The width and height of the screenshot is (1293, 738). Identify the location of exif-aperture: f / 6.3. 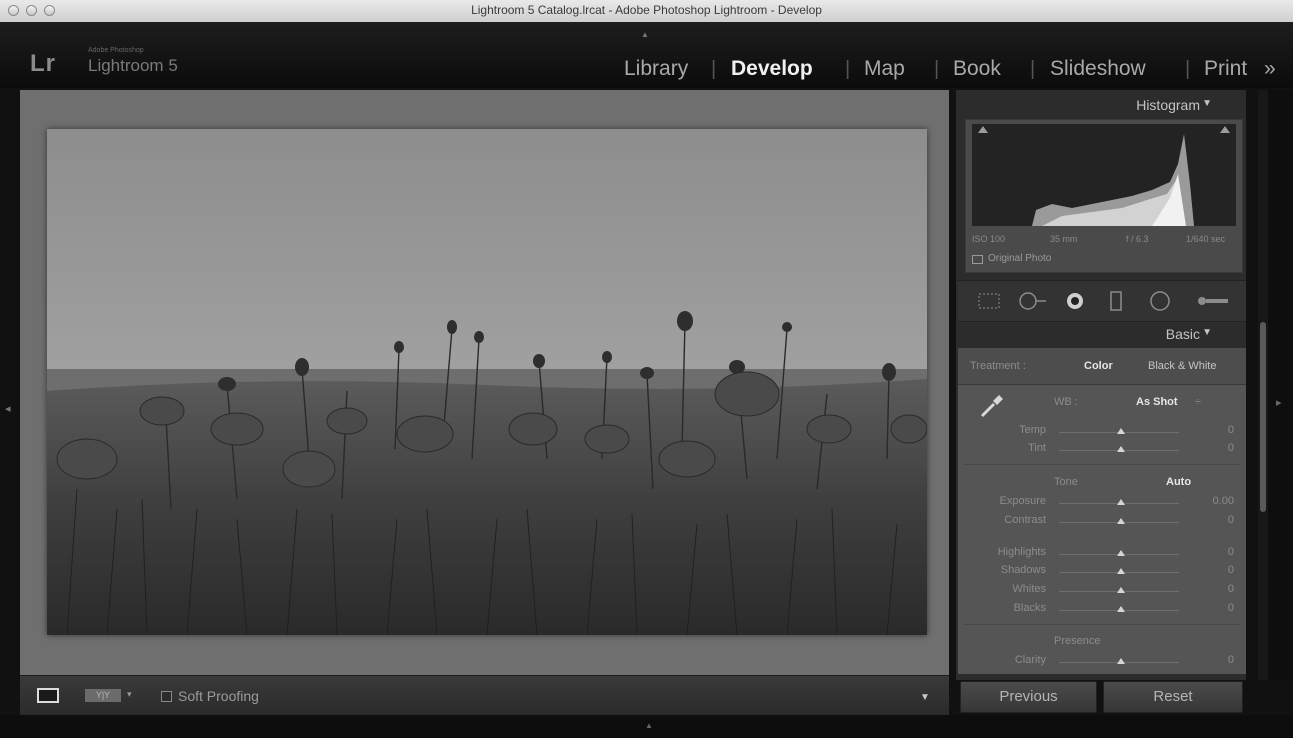
(1137, 239).